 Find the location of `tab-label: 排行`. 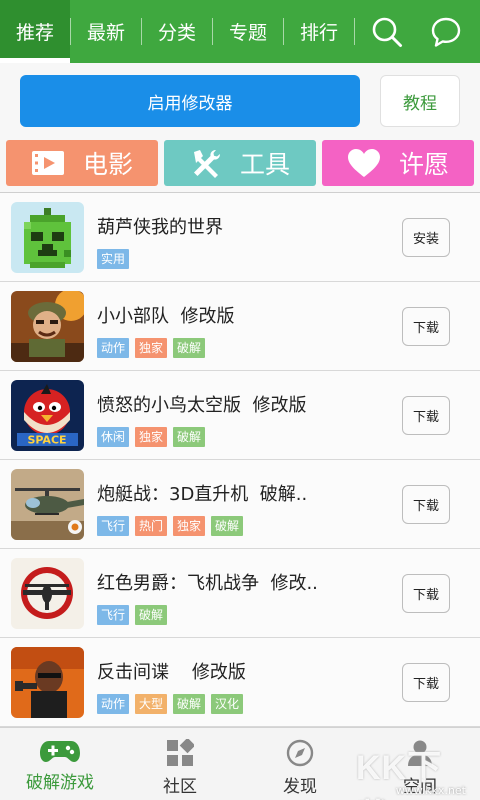

tab-label: 排行 is located at coordinates (318, 33).